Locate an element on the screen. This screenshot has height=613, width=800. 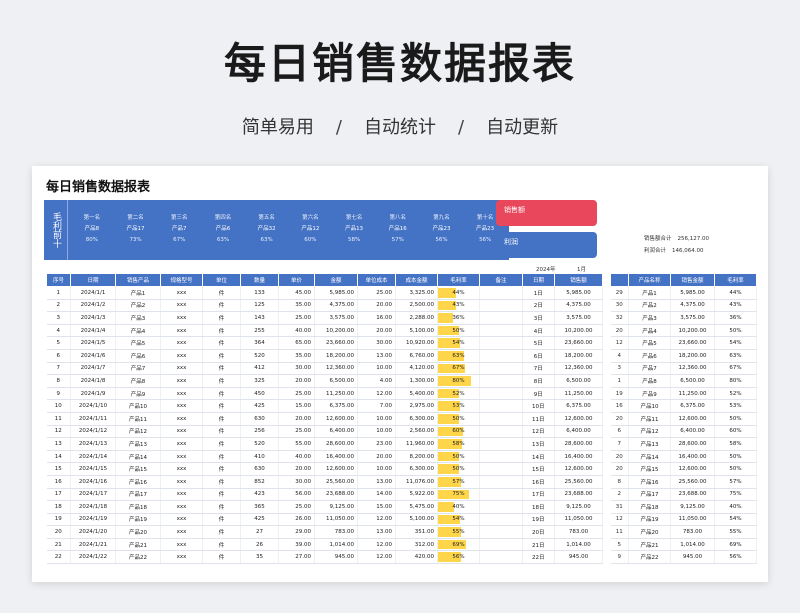
table-row: 31 产品18 9,125.00 40% is located at coordinates (683, 507).